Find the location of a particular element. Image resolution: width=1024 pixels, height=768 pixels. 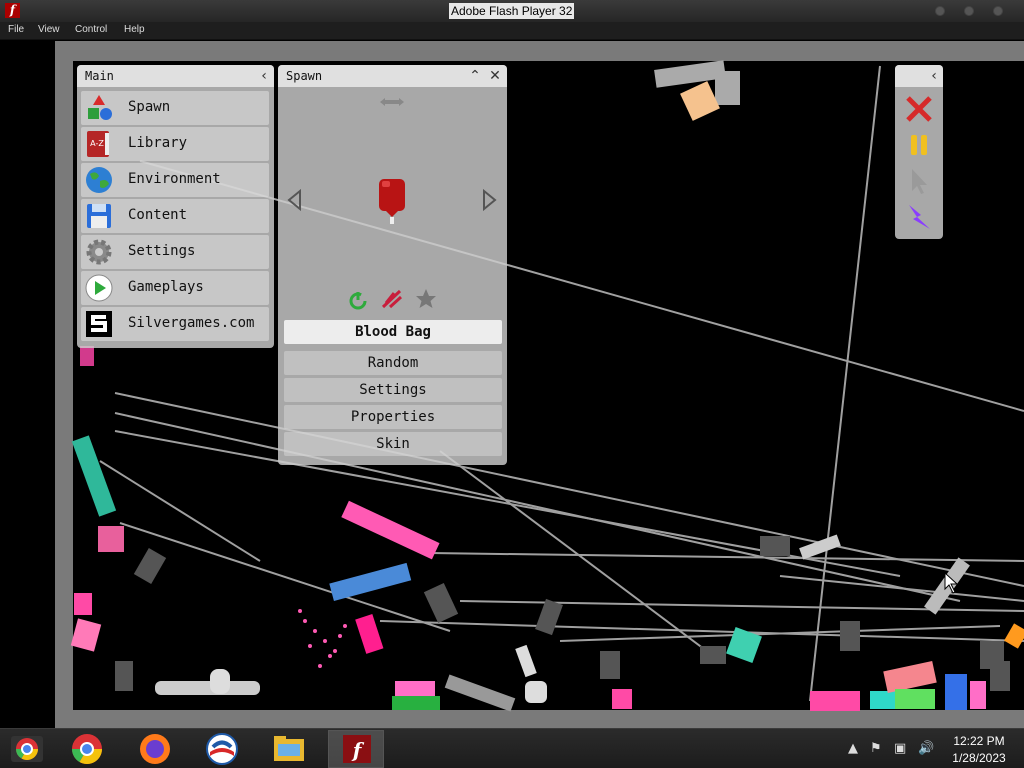

main-panel-title: Main is located at coordinates (99, 76).